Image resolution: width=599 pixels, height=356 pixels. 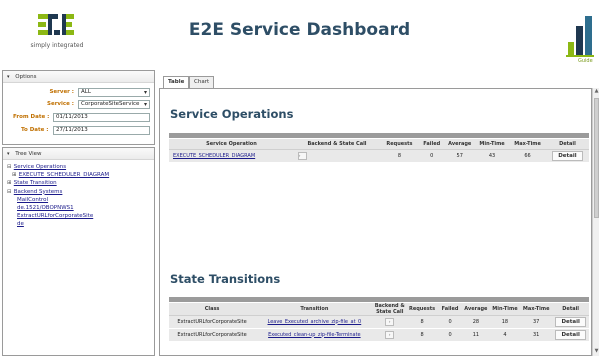 I want to click on tree-item-state-transition: ⊞ State Transition, so click(x=58, y=183).